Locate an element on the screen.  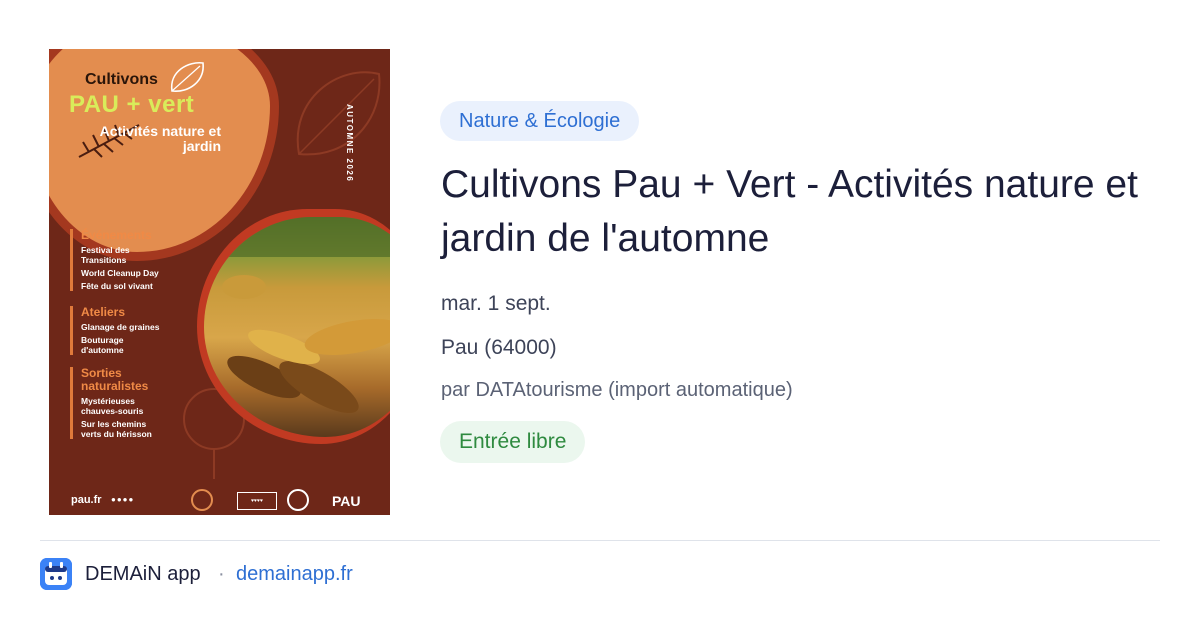
event-location: Pau (64000) is located at coordinates (499, 347).